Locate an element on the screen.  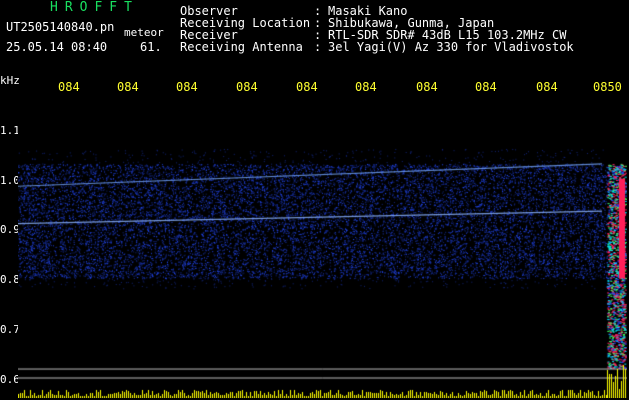
mode-label: meteor is located at coordinates (144, 32).